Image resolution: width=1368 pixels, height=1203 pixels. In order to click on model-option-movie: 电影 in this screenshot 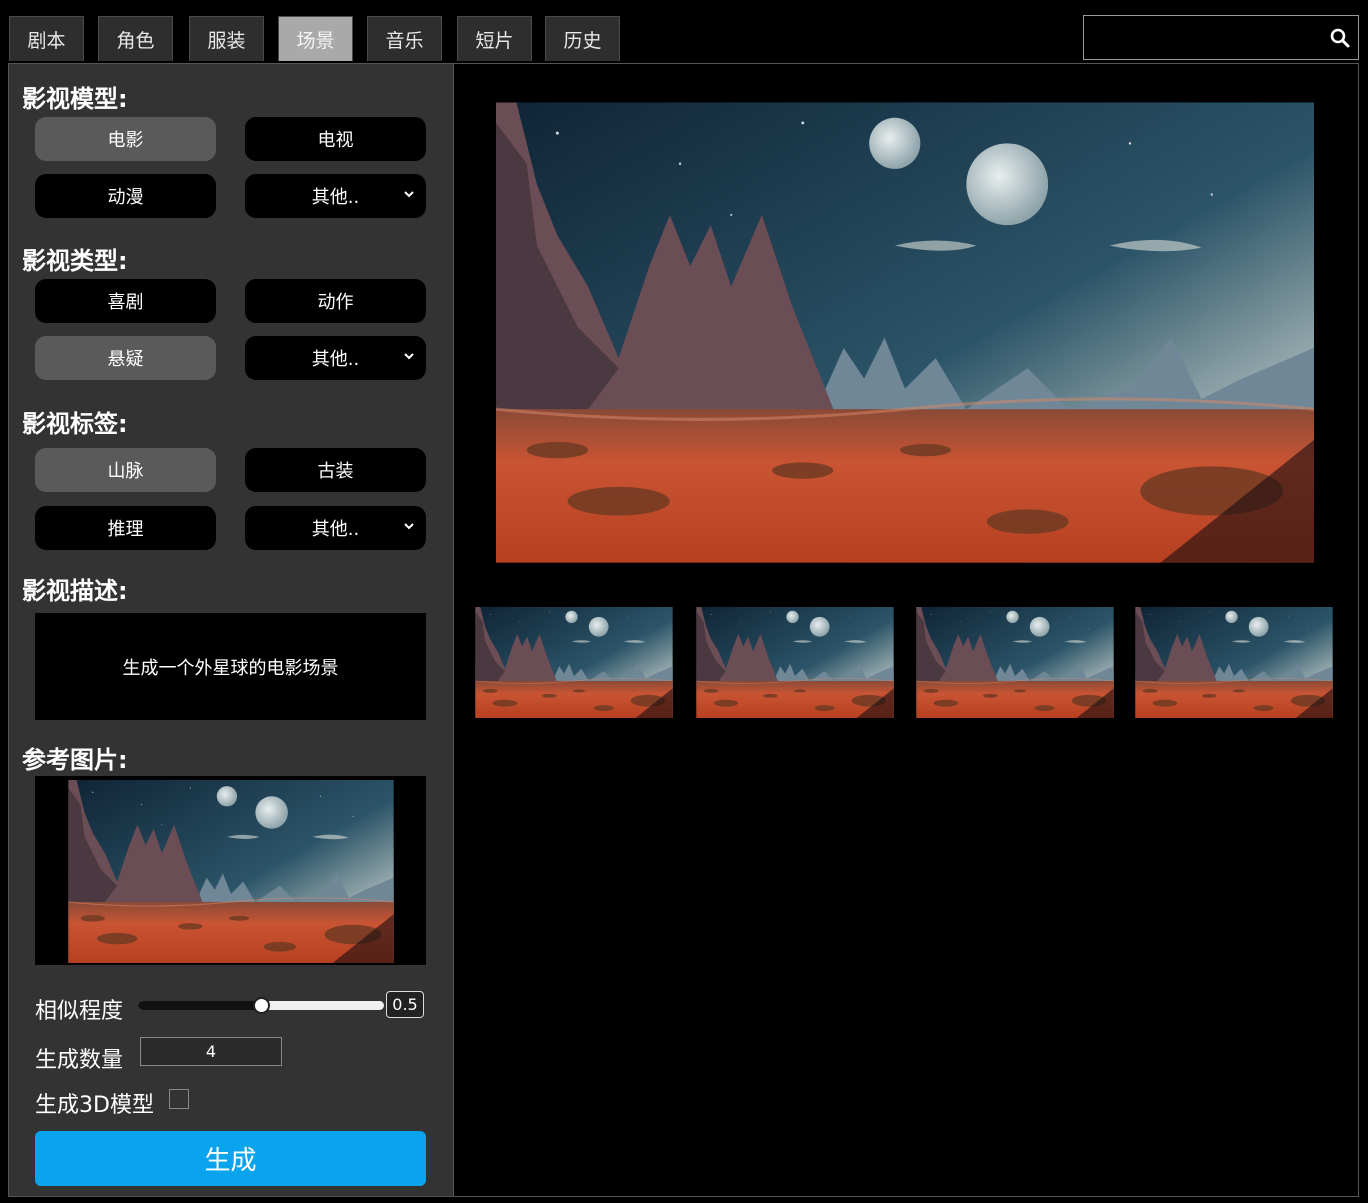, I will do `click(125, 139)`.